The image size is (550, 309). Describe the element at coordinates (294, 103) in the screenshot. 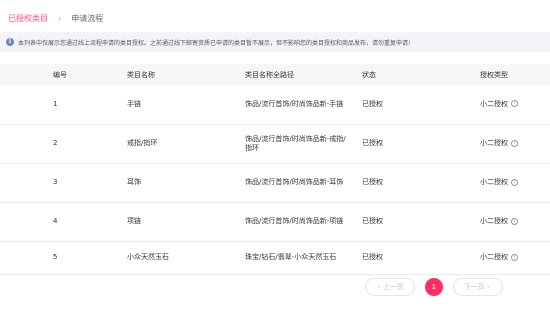

I see `path-text: 饰品/流行首饰/时尚饰品新-手链` at that location.